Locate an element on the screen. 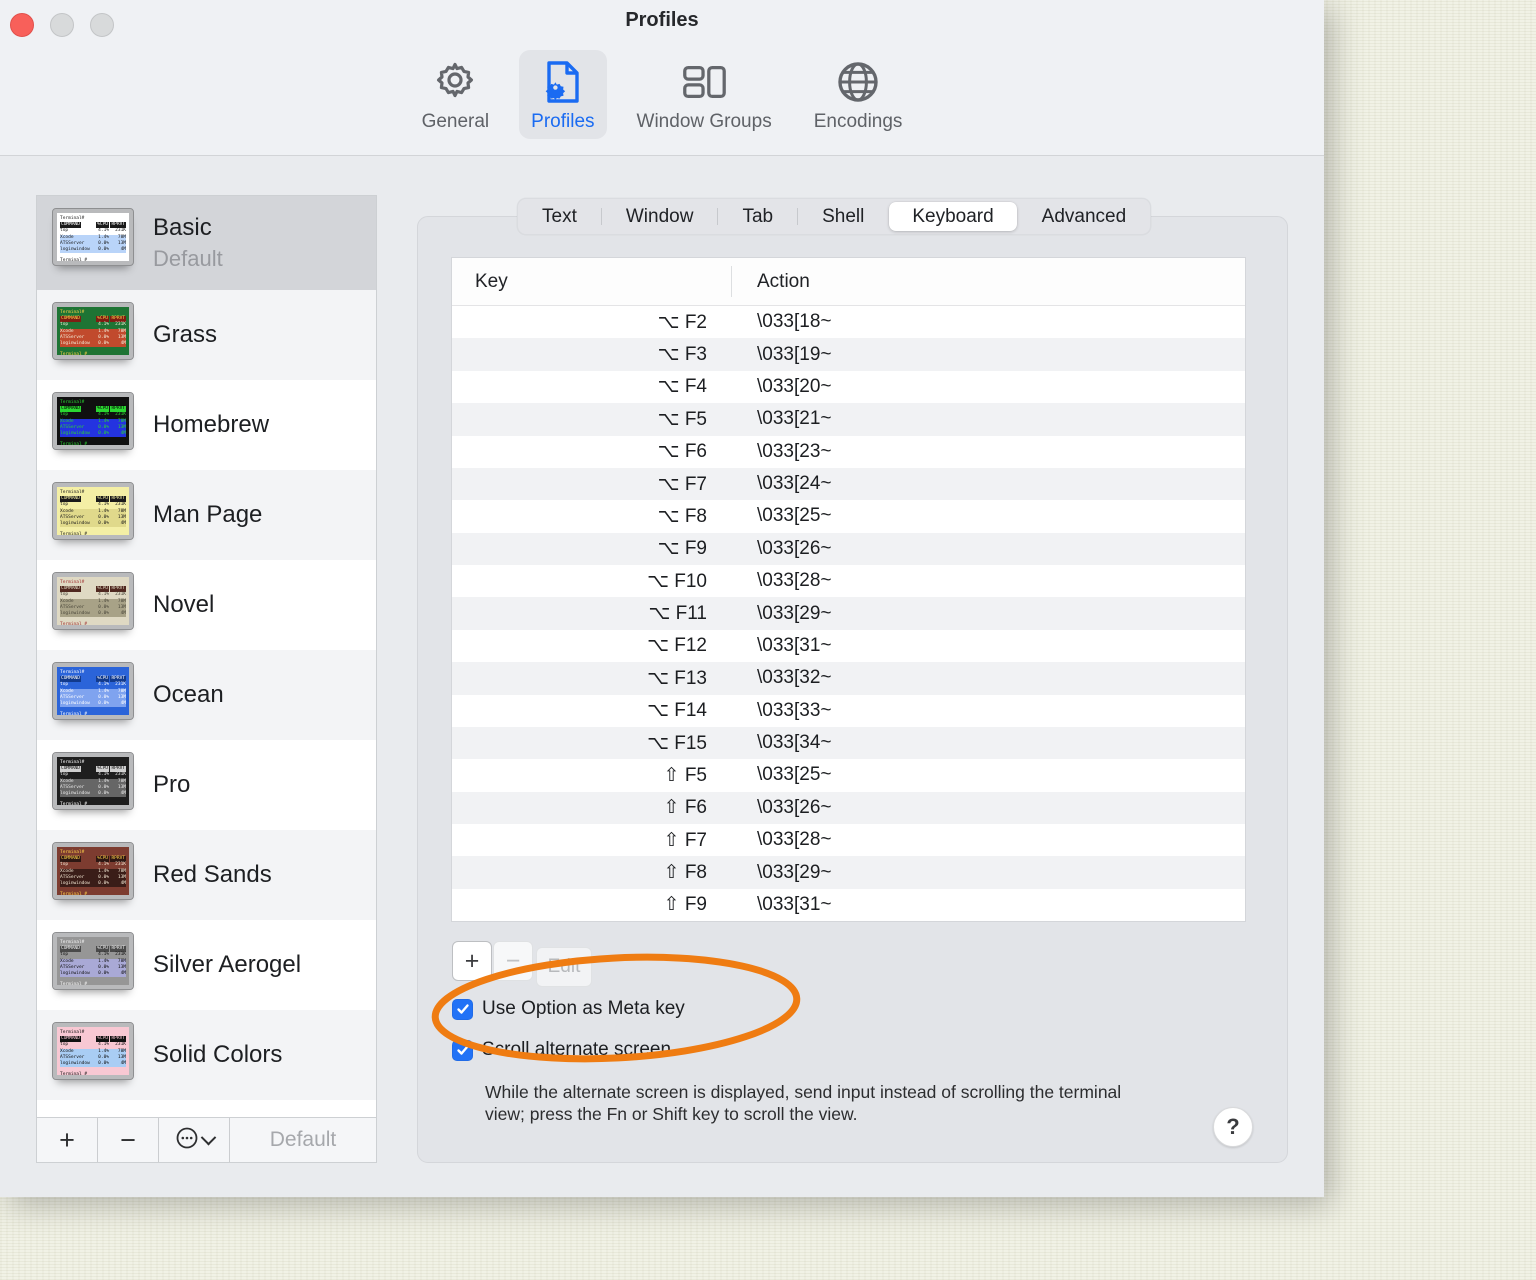  key-column-header: Key is located at coordinates (491, 281).